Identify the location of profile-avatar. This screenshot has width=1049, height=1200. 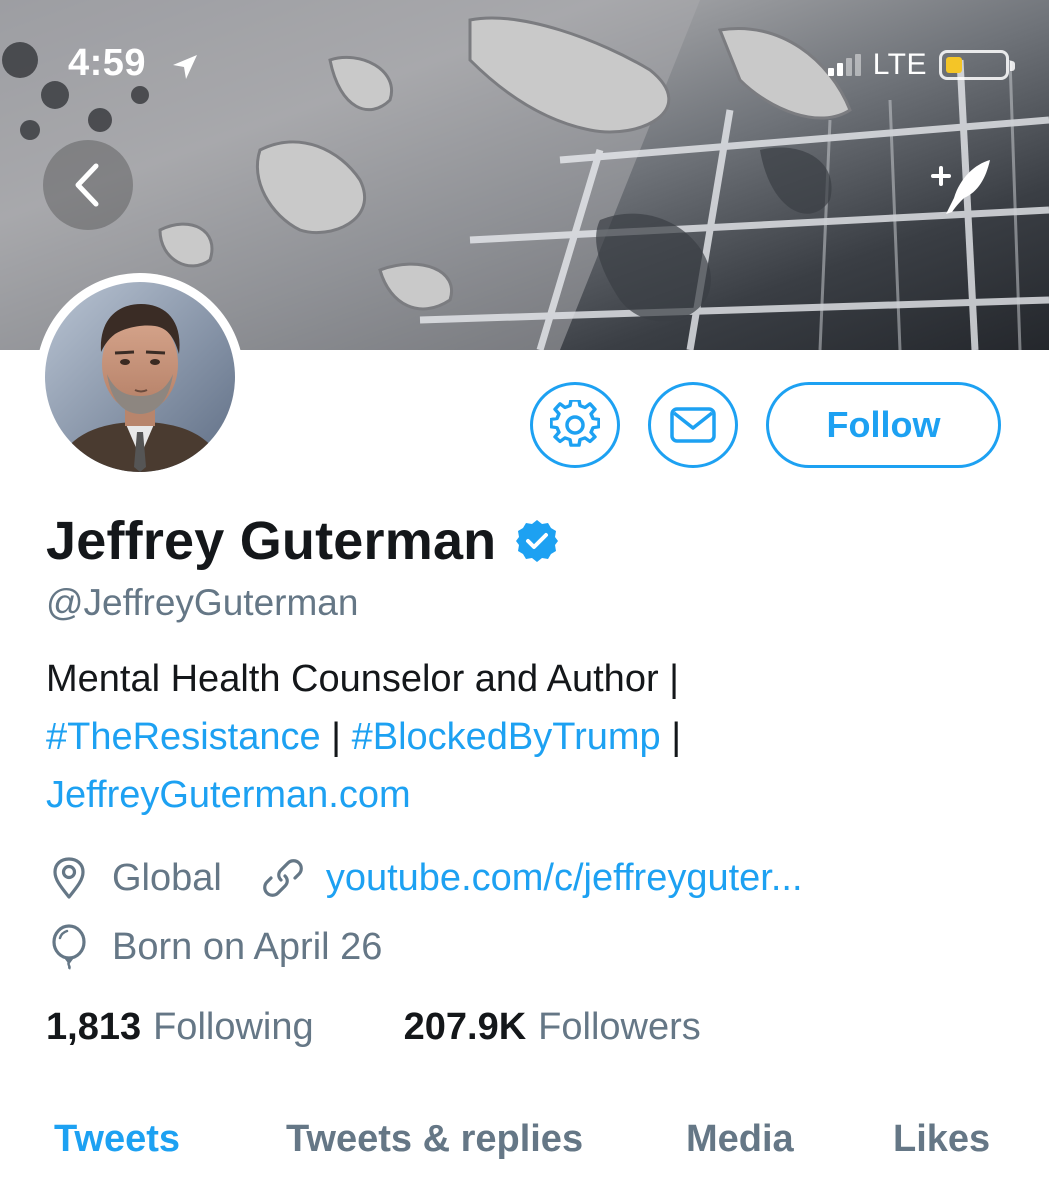
(140, 377).